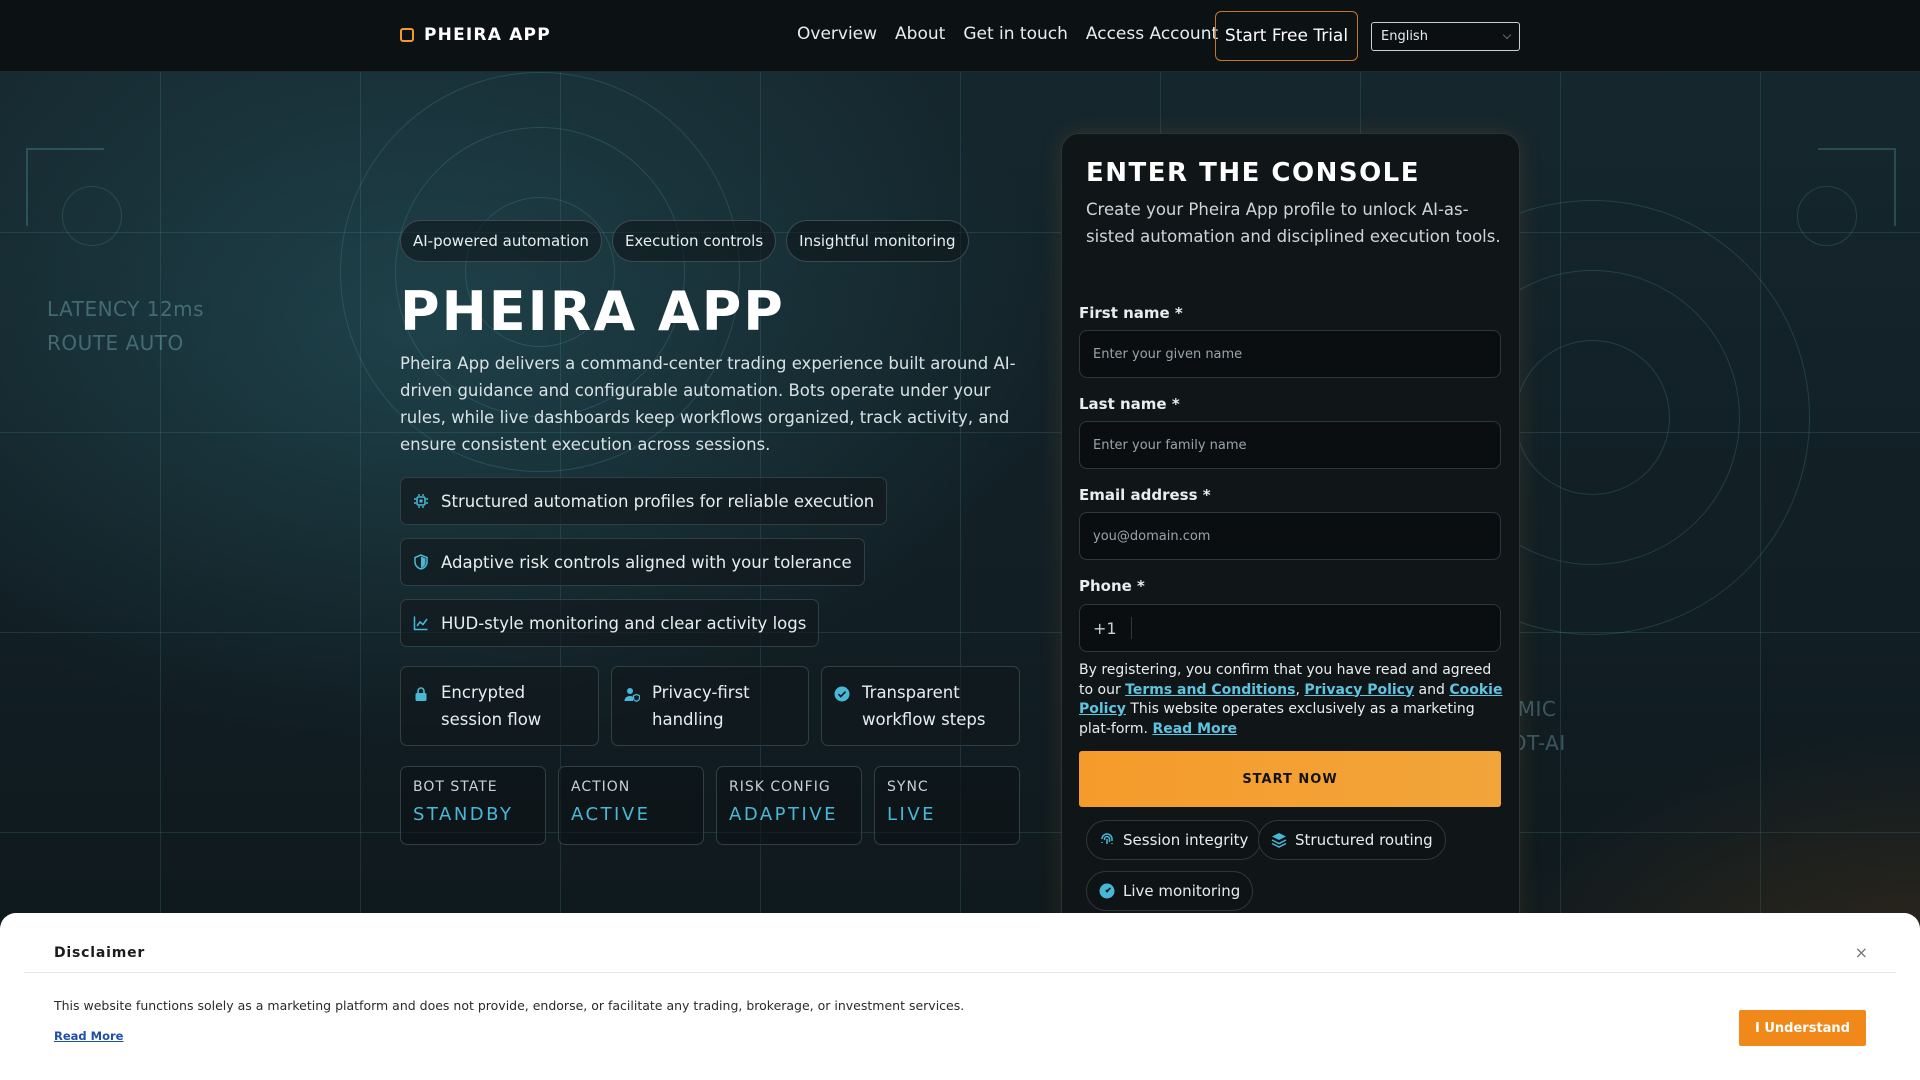 The width and height of the screenshot is (1920, 1080). What do you see at coordinates (501, 241) in the screenshot?
I see `tag-ai-automation: AI-powered automation` at bounding box center [501, 241].